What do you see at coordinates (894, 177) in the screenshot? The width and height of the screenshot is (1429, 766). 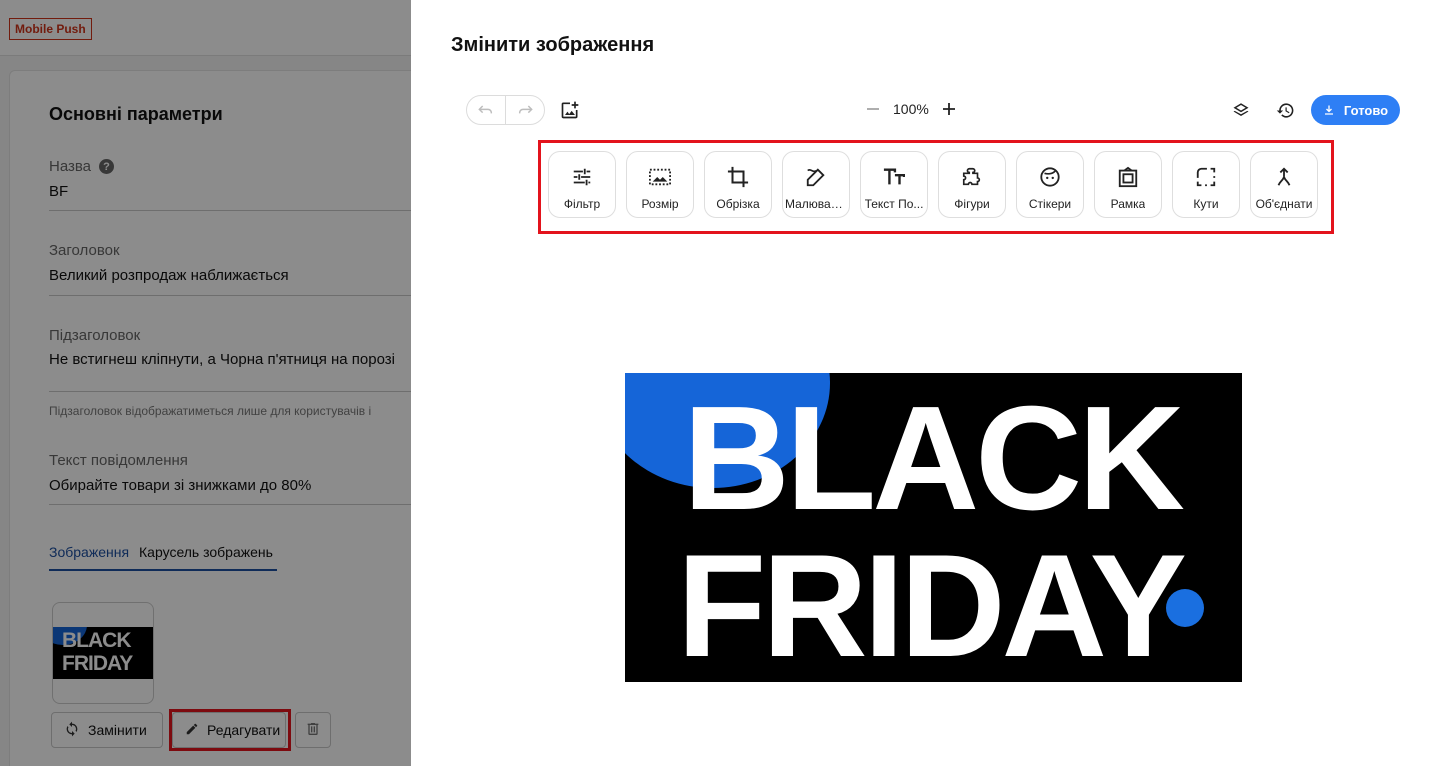 I see `text-icon` at bounding box center [894, 177].